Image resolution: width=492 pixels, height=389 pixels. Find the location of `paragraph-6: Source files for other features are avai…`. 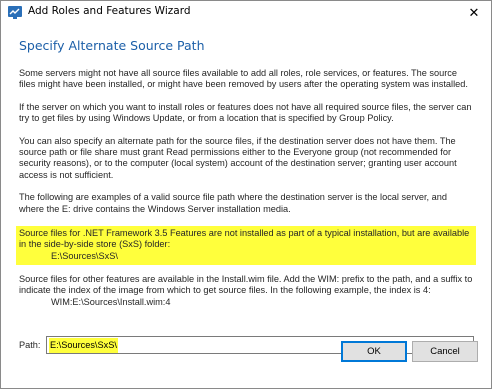

paragraph-6: Source files for other features are avai… is located at coordinates (246, 285).